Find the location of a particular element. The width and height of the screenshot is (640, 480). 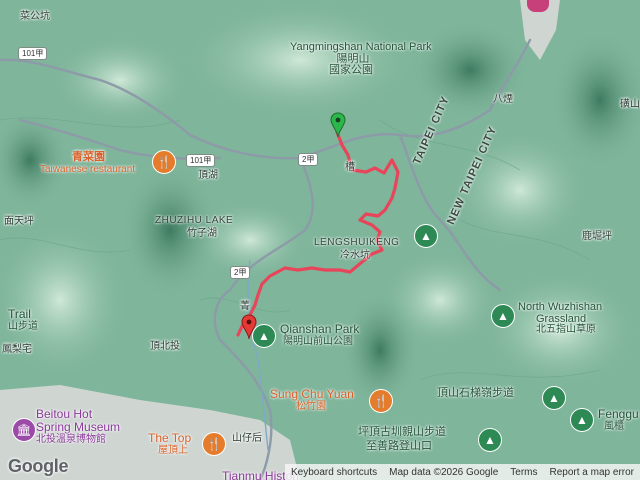

label-fenggu-en: Fenggu is located at coordinates (618, 414).